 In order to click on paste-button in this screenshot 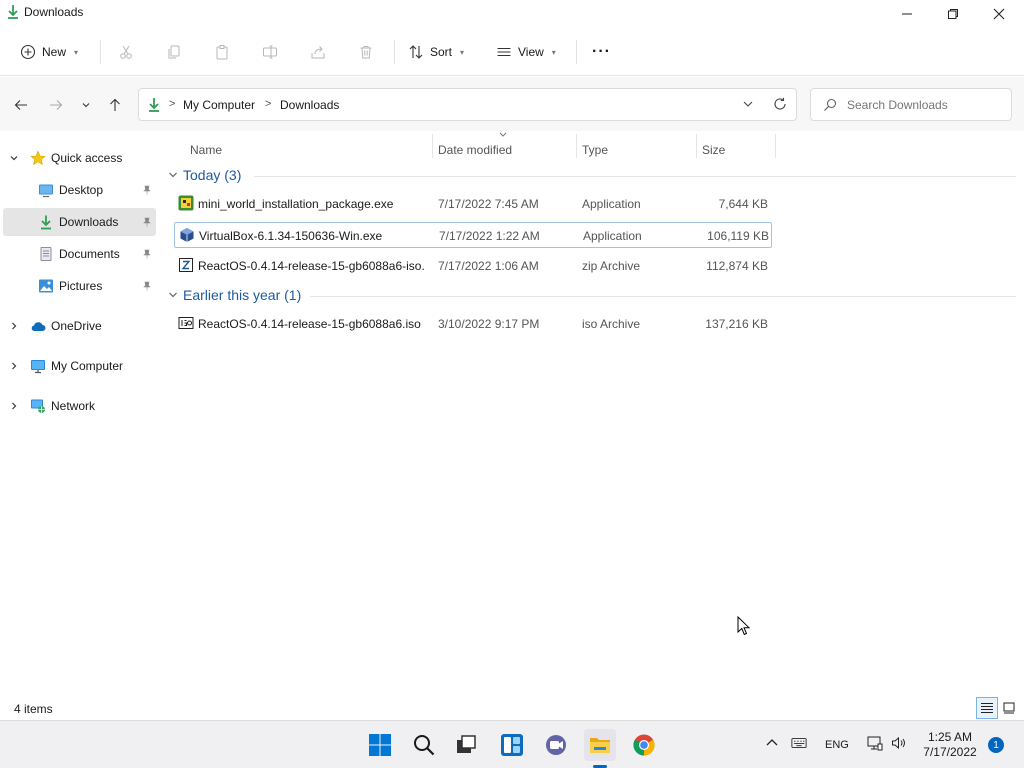, I will do `click(222, 52)`.